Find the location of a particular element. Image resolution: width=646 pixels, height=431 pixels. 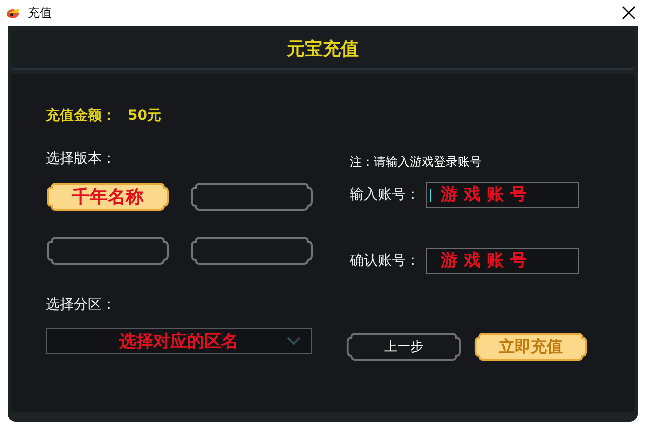

recharge-button: 立即充值 is located at coordinates (531, 347).